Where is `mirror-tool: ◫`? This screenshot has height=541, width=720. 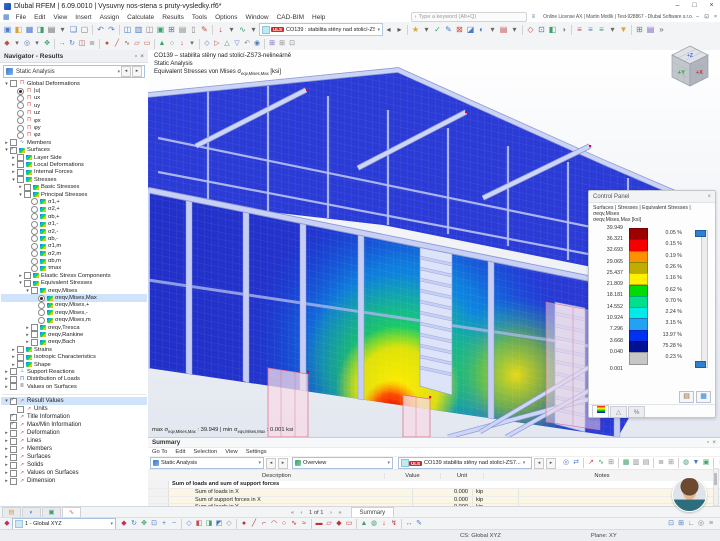 mirror-tool: ◫ is located at coordinates (82, 44).